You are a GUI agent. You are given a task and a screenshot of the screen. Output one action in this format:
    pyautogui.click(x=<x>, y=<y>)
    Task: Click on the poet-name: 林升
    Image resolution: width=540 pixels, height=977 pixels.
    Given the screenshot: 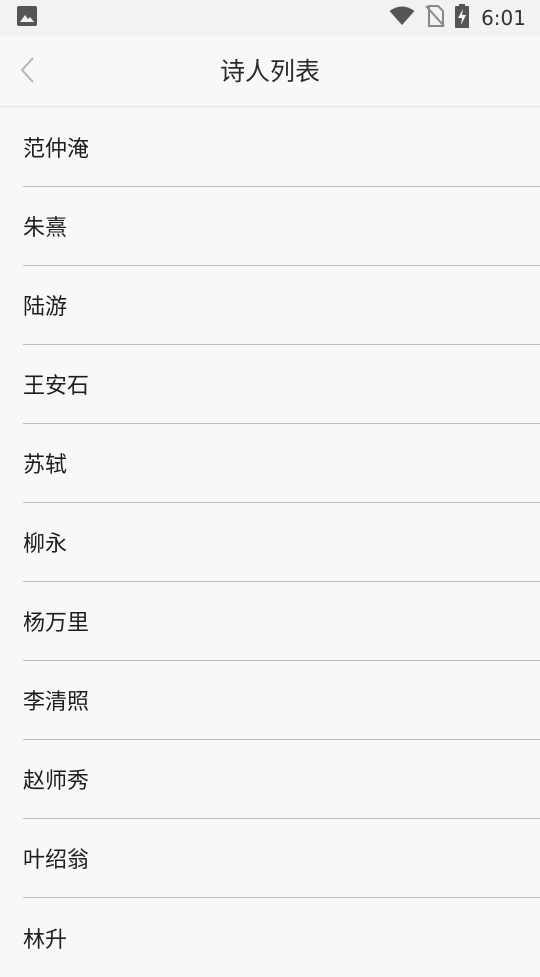 What is the action you would take?
    pyautogui.click(x=45, y=940)
    